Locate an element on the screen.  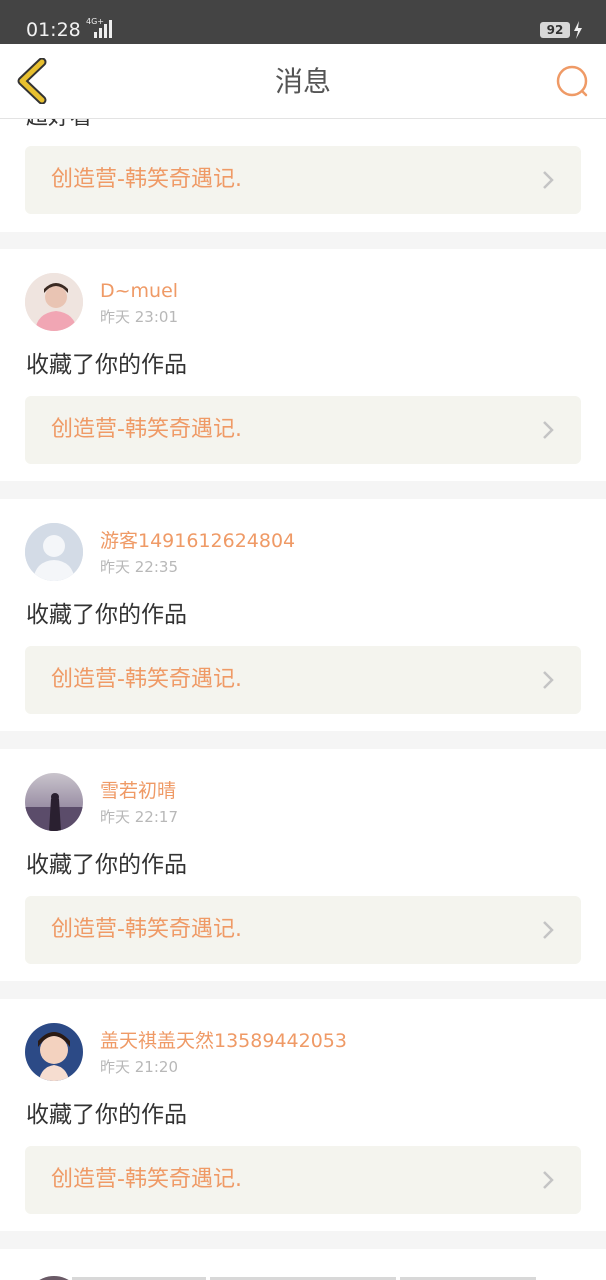
status-bar: 01:28 4G+ 92 is located at coordinates (303, 22).